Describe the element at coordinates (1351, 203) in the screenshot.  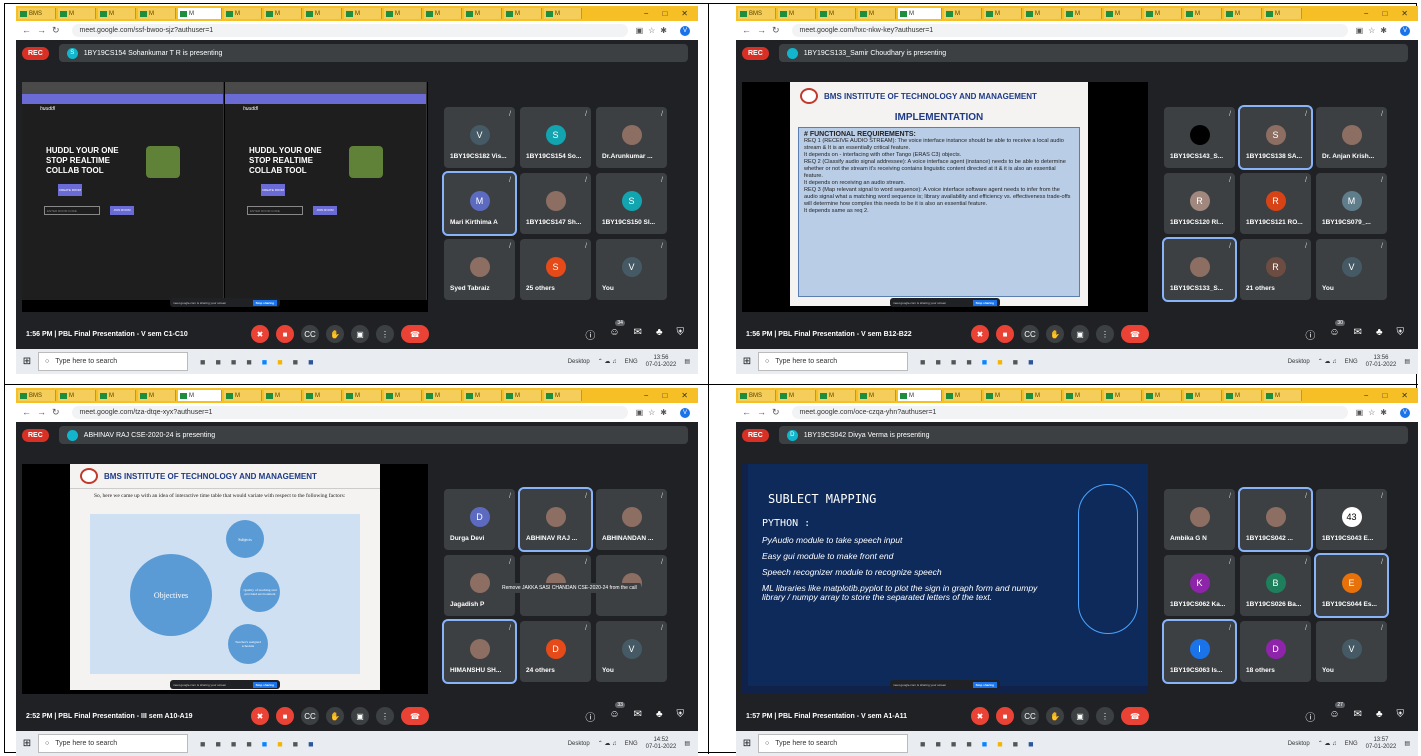
I see `participant-tile: M1BY19CS079_...̸` at that location.